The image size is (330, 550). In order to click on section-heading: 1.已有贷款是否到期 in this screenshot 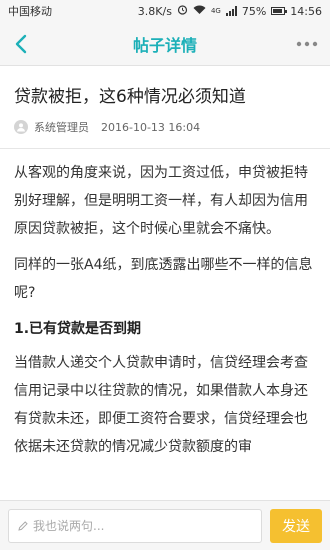, I will do `click(78, 329)`.